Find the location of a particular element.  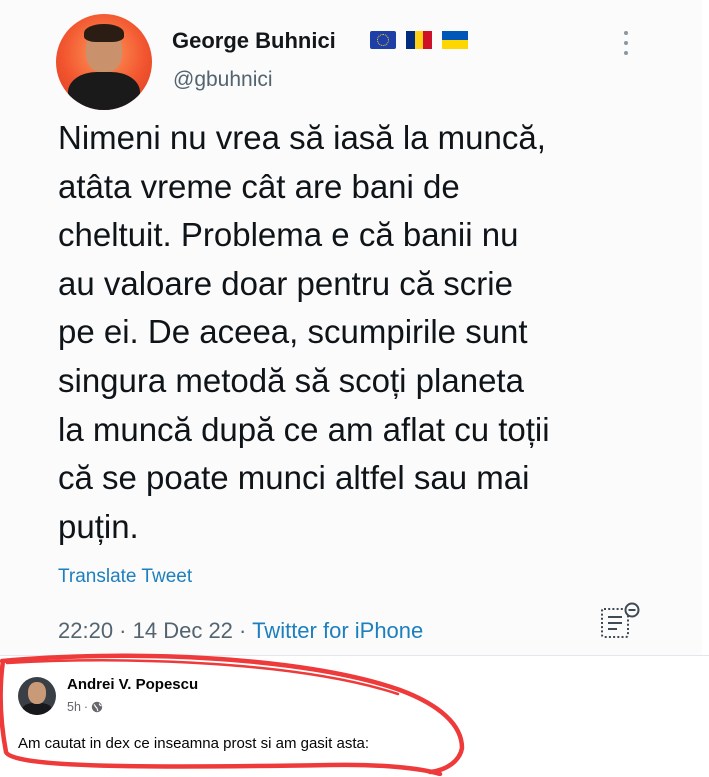

post-author-avatar is located at coordinates (37, 696).